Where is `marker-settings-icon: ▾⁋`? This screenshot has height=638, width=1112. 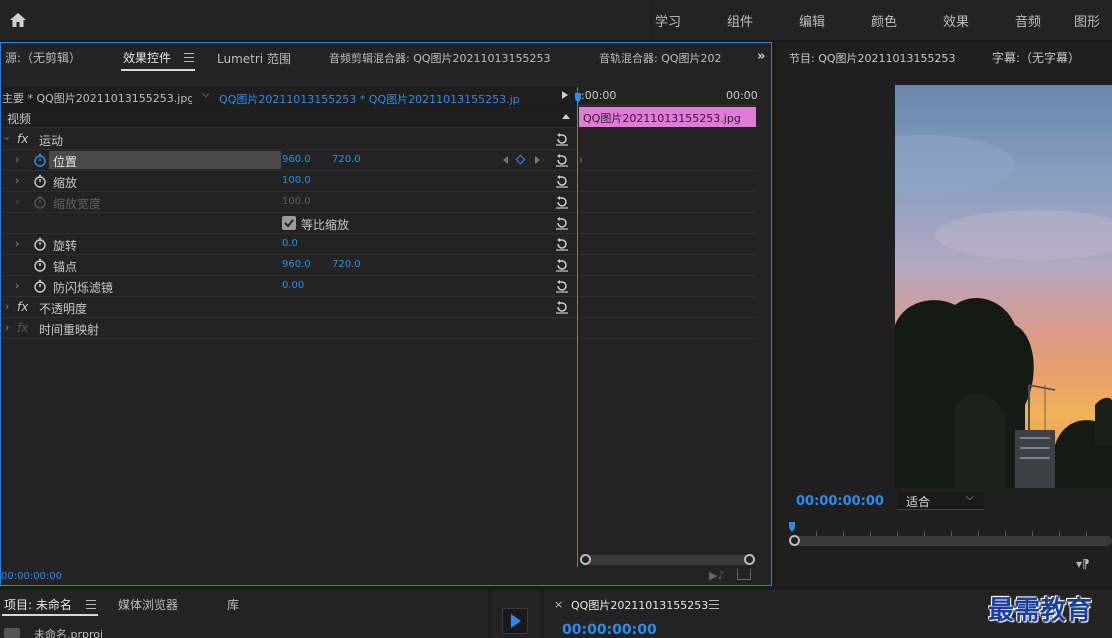 marker-settings-icon: ▾⁋ is located at coordinates (1083, 564).